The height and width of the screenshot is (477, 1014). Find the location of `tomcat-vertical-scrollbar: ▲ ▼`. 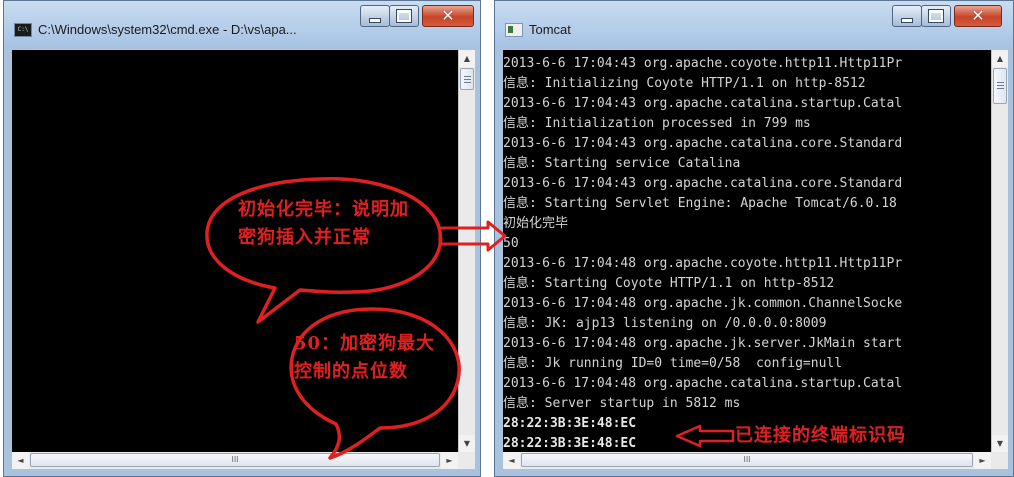

tomcat-vertical-scrollbar: ▲ ▼ is located at coordinates (999, 251).